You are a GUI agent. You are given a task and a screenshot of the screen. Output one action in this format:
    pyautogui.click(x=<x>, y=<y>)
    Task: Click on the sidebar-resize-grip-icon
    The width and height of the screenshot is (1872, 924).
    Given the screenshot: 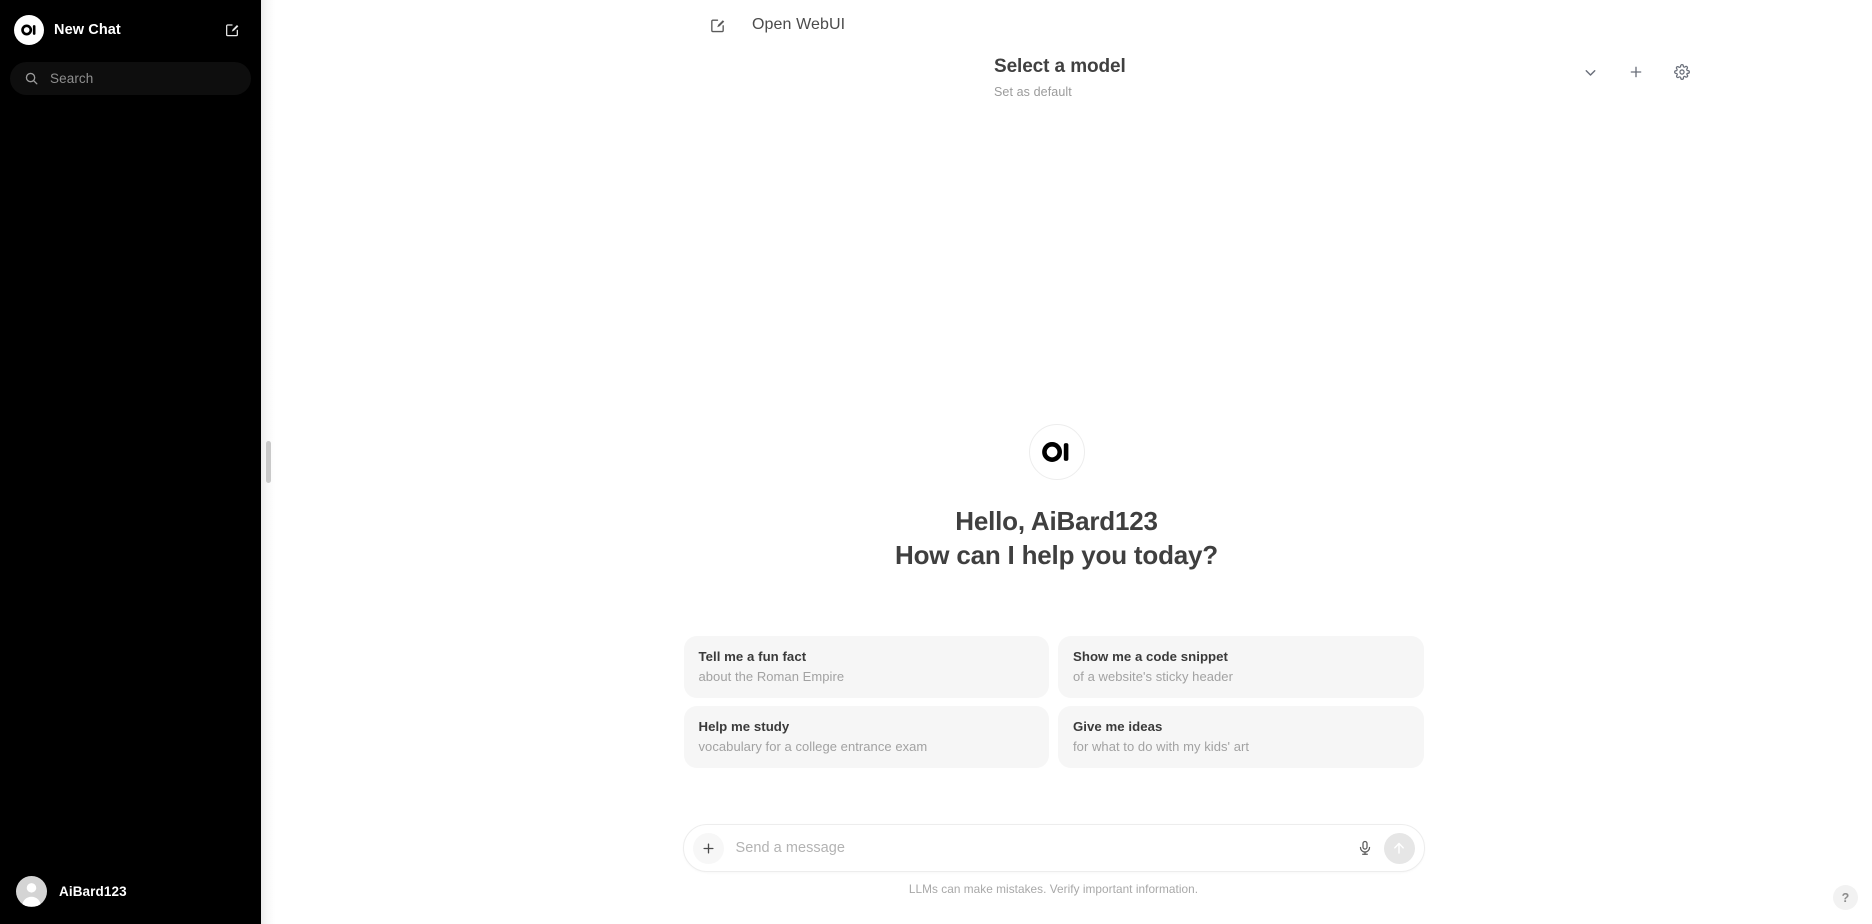 What is the action you would take?
    pyautogui.click(x=268, y=462)
    